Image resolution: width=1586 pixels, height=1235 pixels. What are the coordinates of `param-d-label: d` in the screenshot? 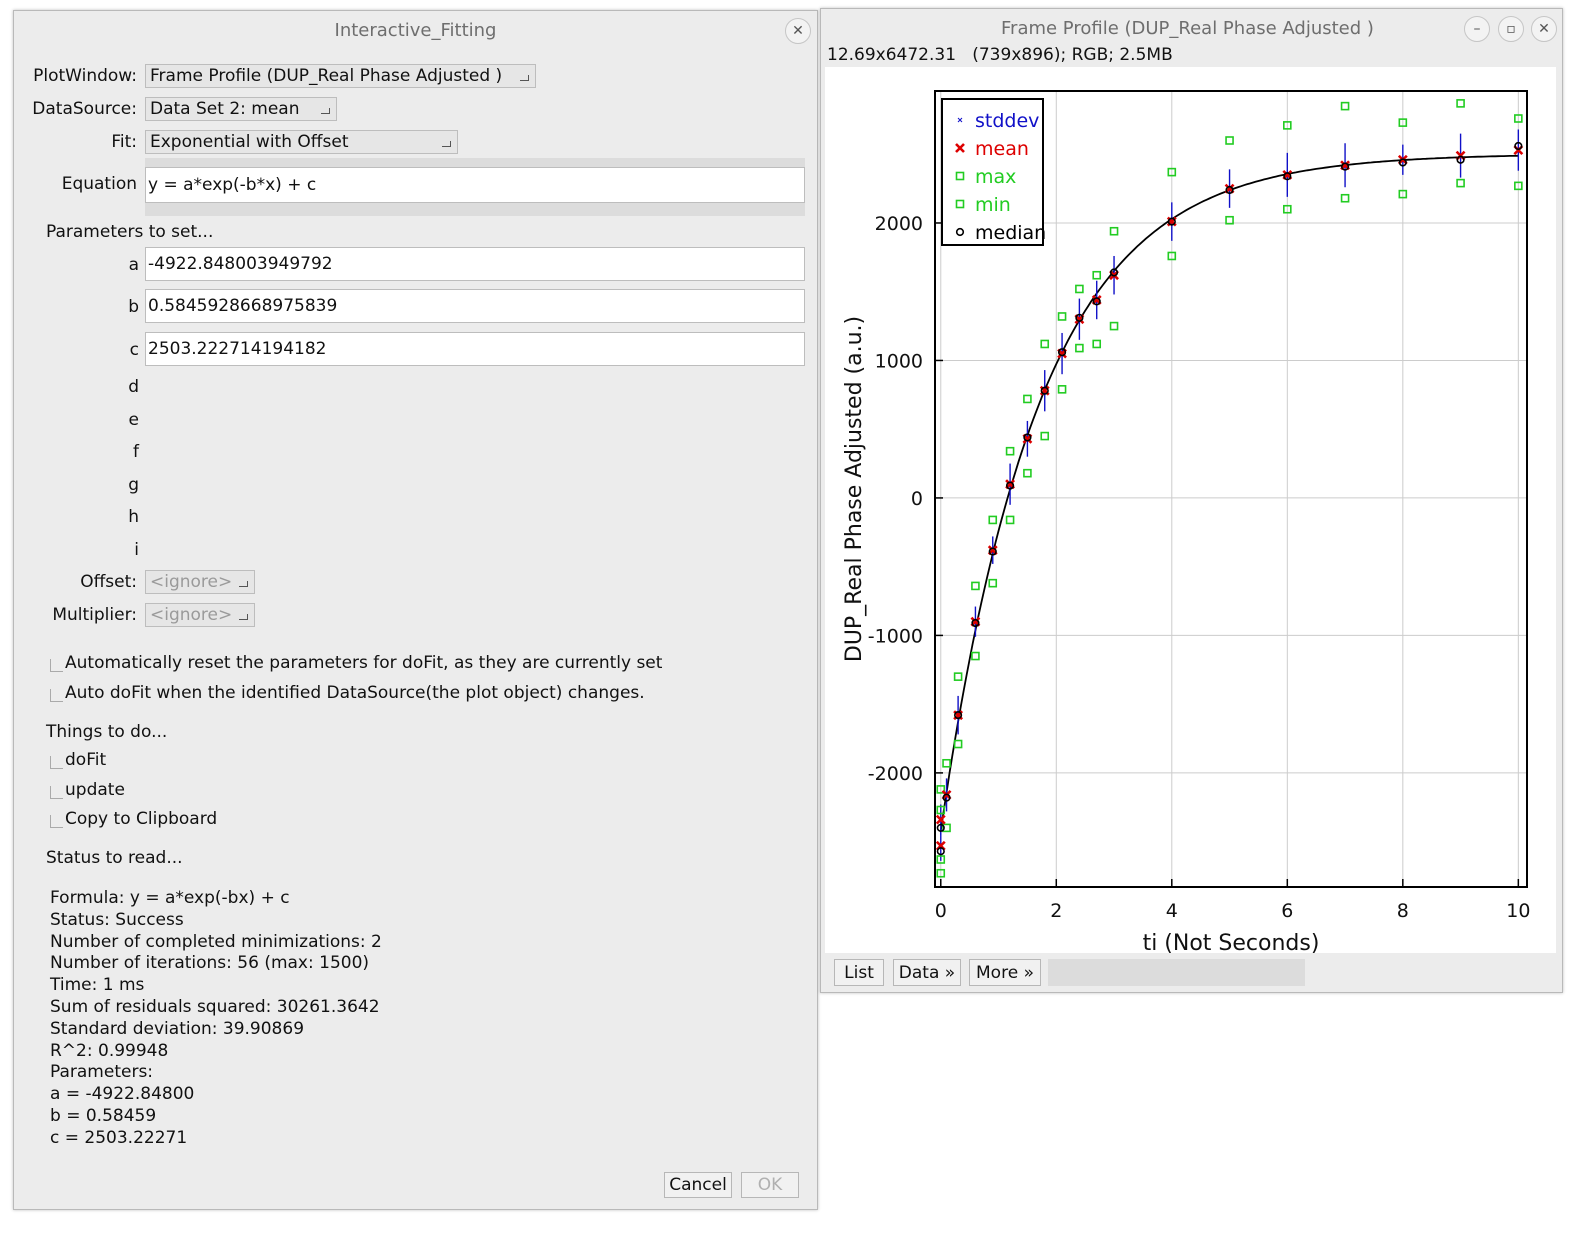 It's located at (133, 387).